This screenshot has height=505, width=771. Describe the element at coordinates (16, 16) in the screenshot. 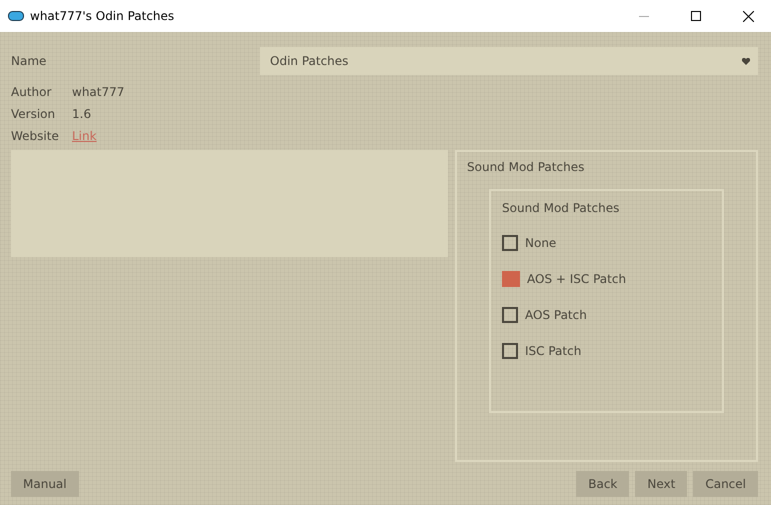

I see `app-icon` at that location.